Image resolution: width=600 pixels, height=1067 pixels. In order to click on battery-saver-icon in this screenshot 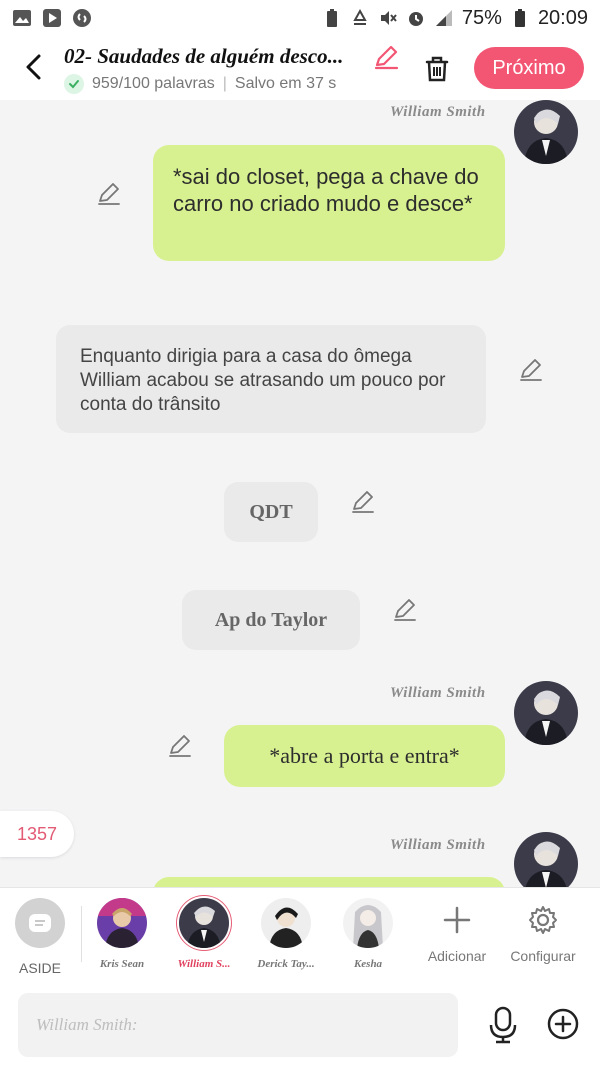, I will do `click(332, 18)`.